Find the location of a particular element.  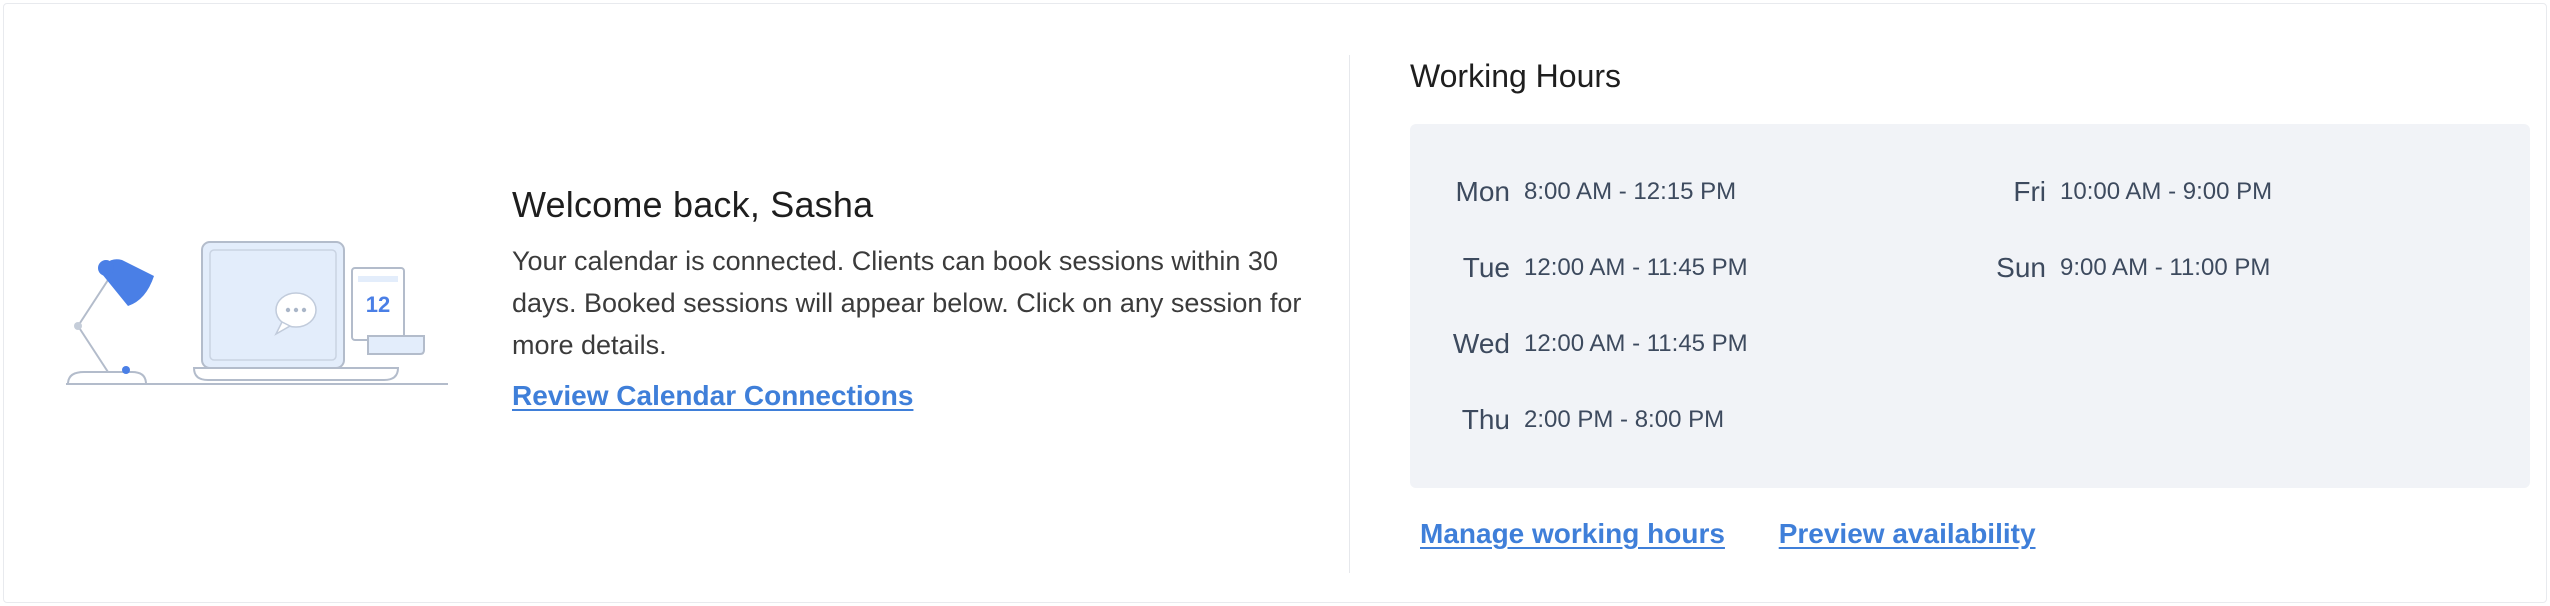

hours-value: 10:00 AM - 9:00 PM is located at coordinates (2166, 191).